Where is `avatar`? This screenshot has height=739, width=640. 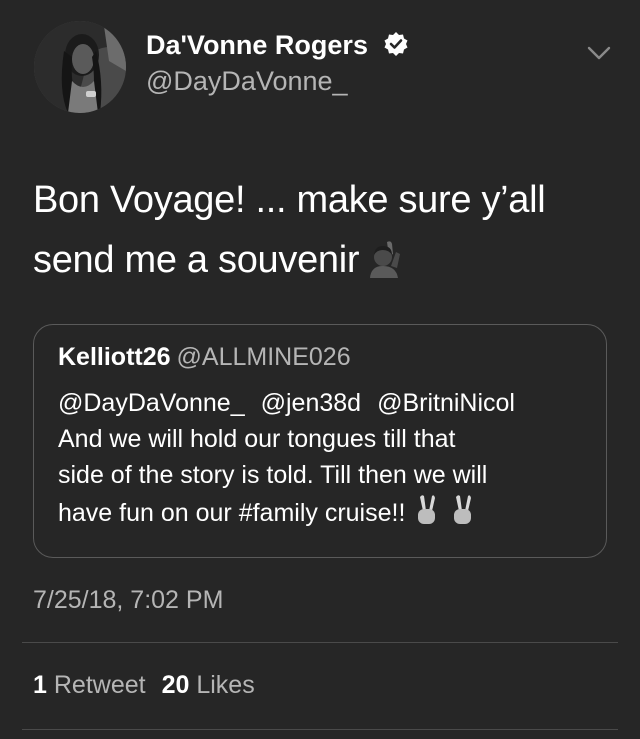 avatar is located at coordinates (80, 67).